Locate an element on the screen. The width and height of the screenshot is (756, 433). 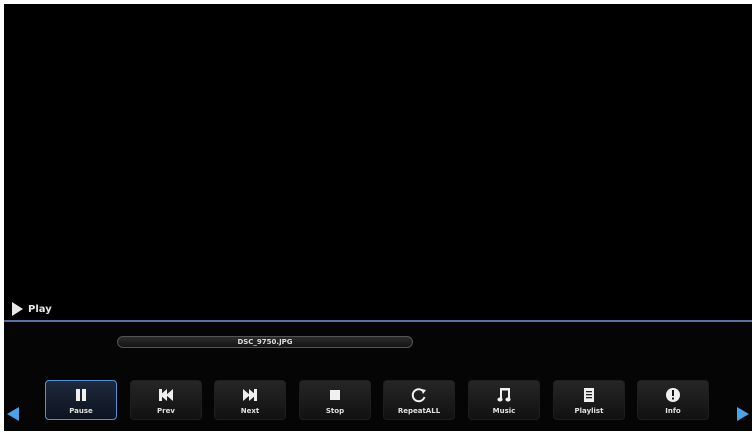
stop-icon is located at coordinates (335, 395).